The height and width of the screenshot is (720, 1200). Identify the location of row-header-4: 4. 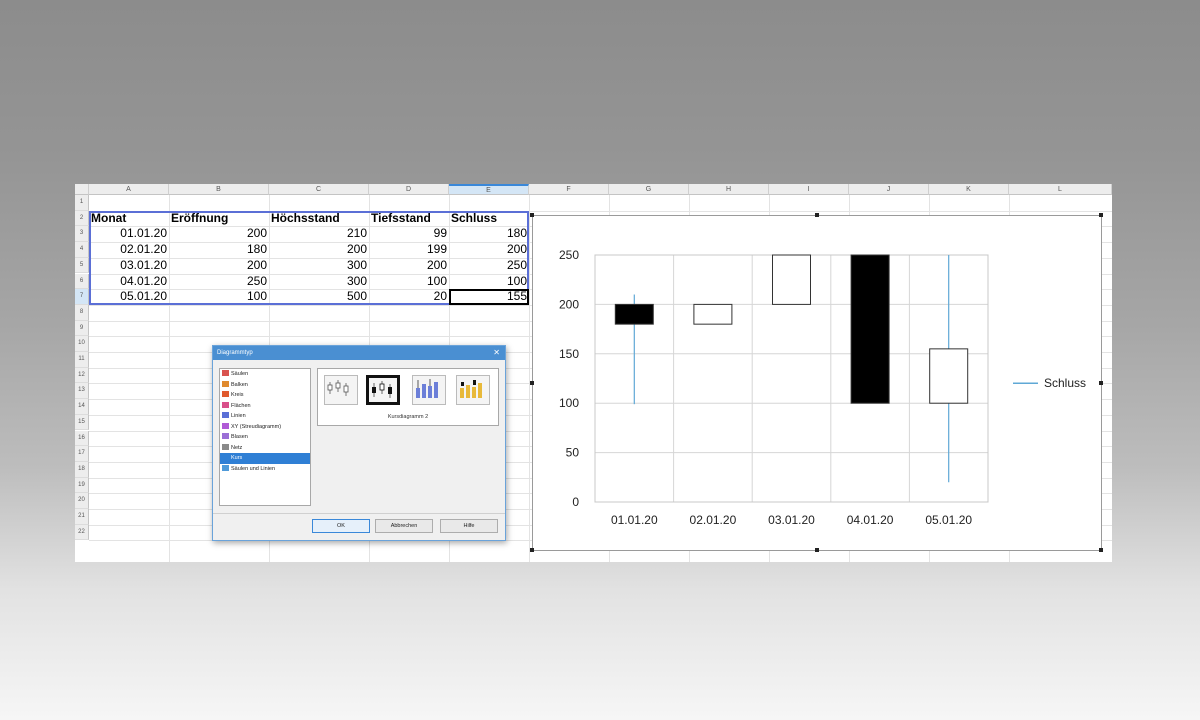
(82, 250).